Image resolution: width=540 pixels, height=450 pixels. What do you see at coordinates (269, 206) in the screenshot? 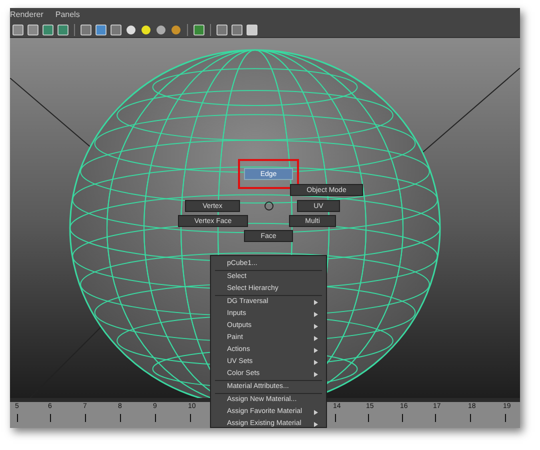
I see `marking-menu-center-icon` at bounding box center [269, 206].